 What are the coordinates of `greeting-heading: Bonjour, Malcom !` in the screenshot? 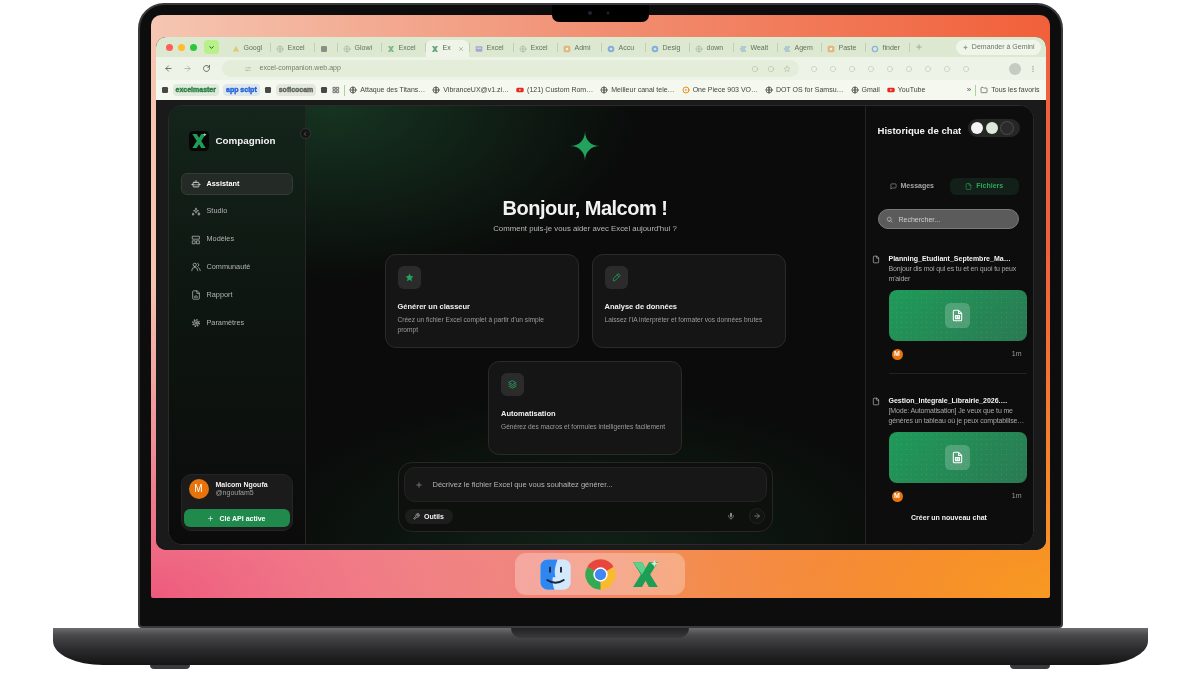 It's located at (585, 208).